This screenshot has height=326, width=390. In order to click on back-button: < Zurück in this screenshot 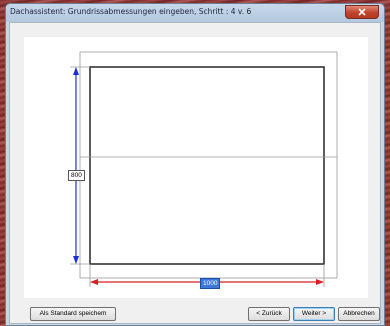, I will do `click(269, 314)`.